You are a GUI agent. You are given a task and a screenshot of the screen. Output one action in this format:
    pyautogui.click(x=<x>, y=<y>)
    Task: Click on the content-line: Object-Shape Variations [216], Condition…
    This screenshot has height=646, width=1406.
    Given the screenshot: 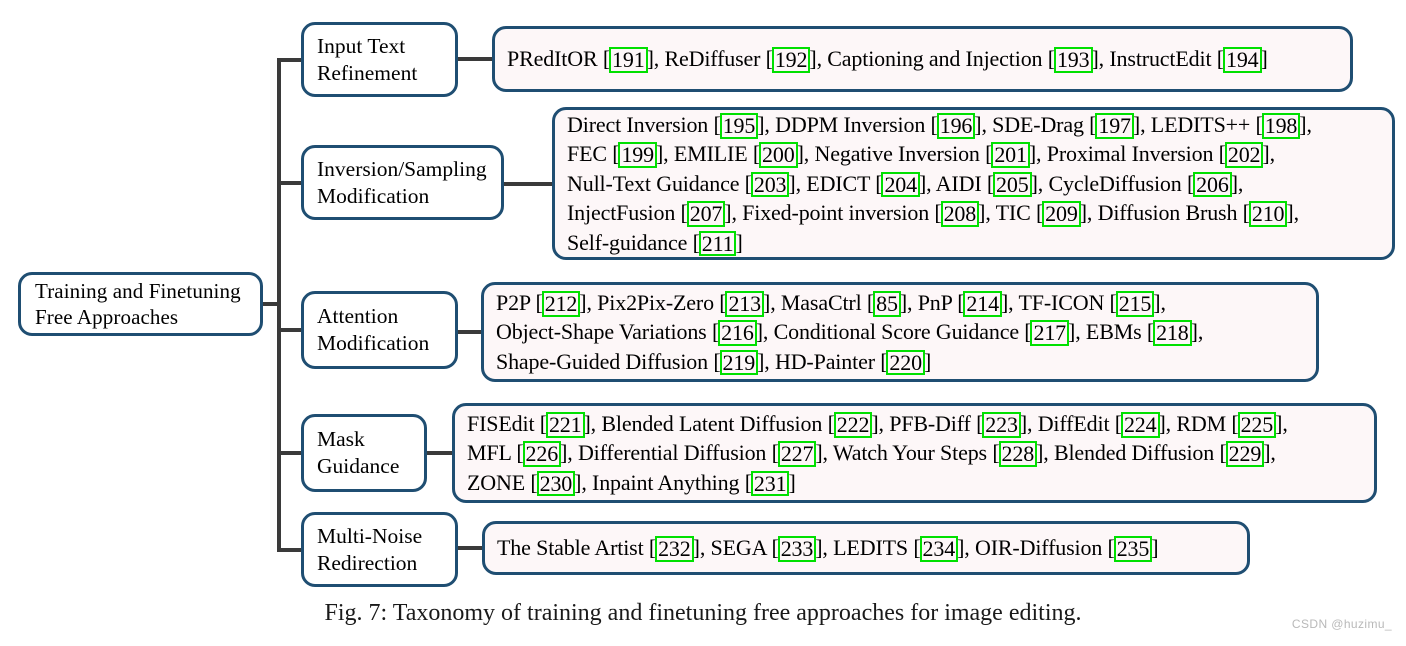 What is the action you would take?
    pyautogui.click(x=849, y=331)
    